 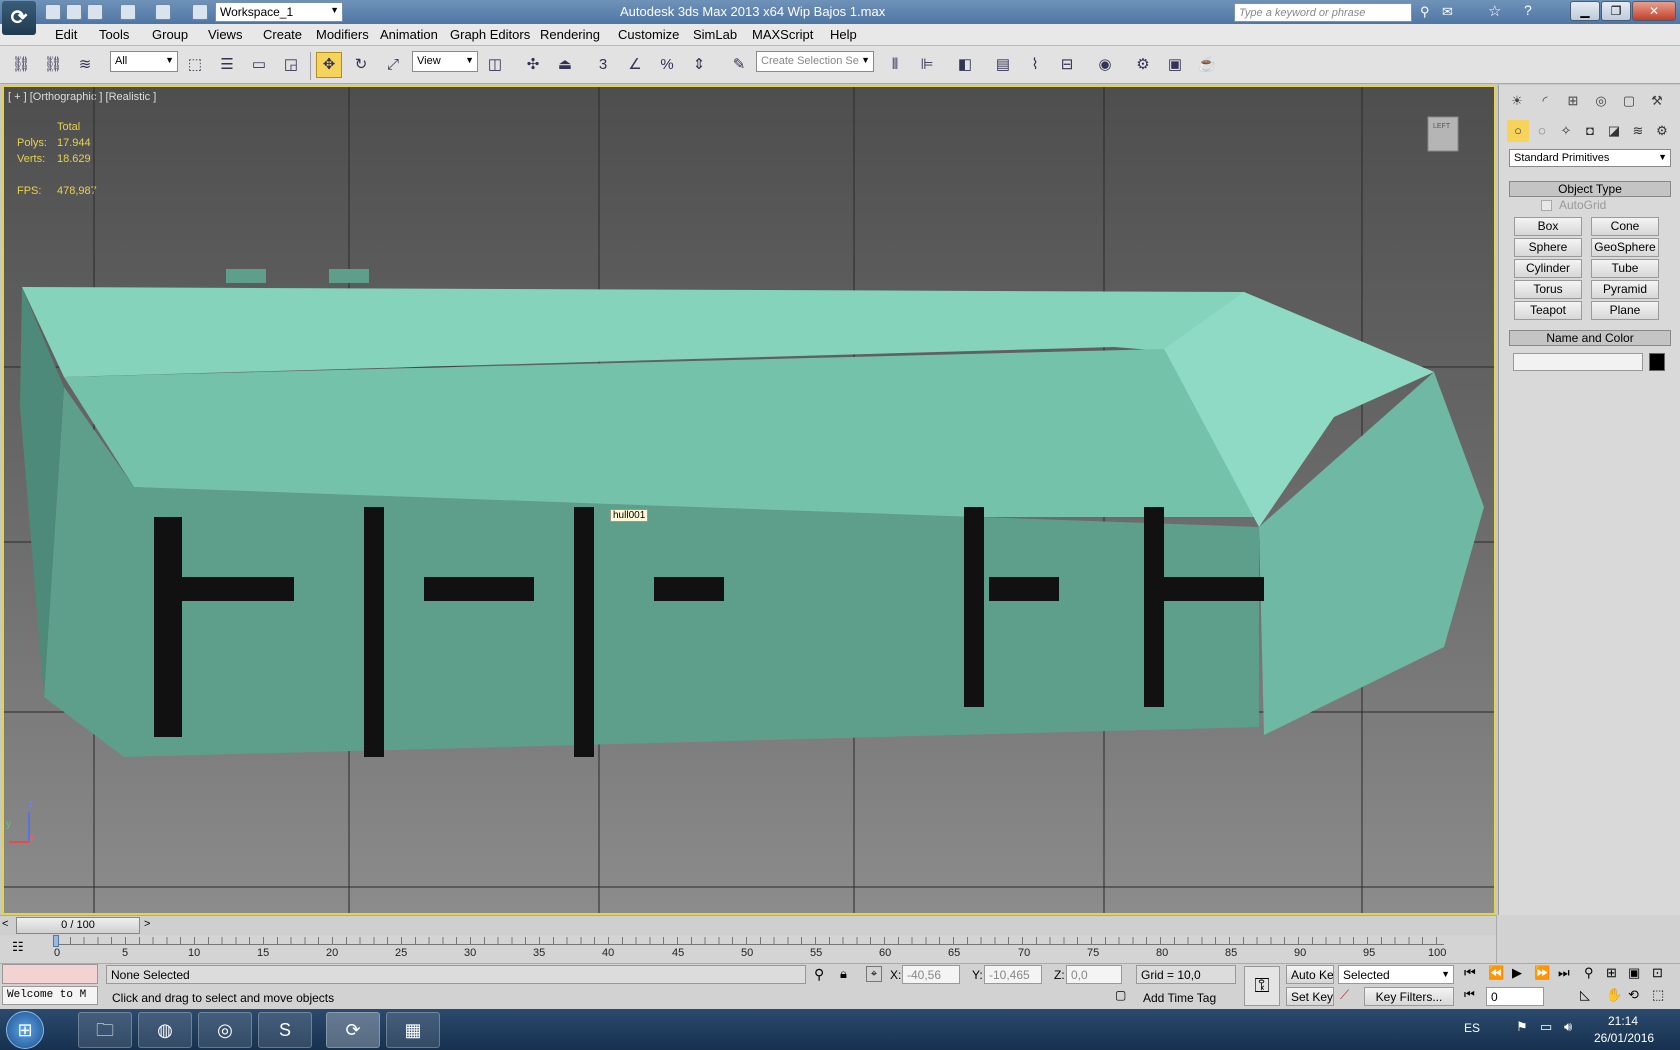 I want to click on hierarchy-tab-icon: ⊞, so click(x=1573, y=101).